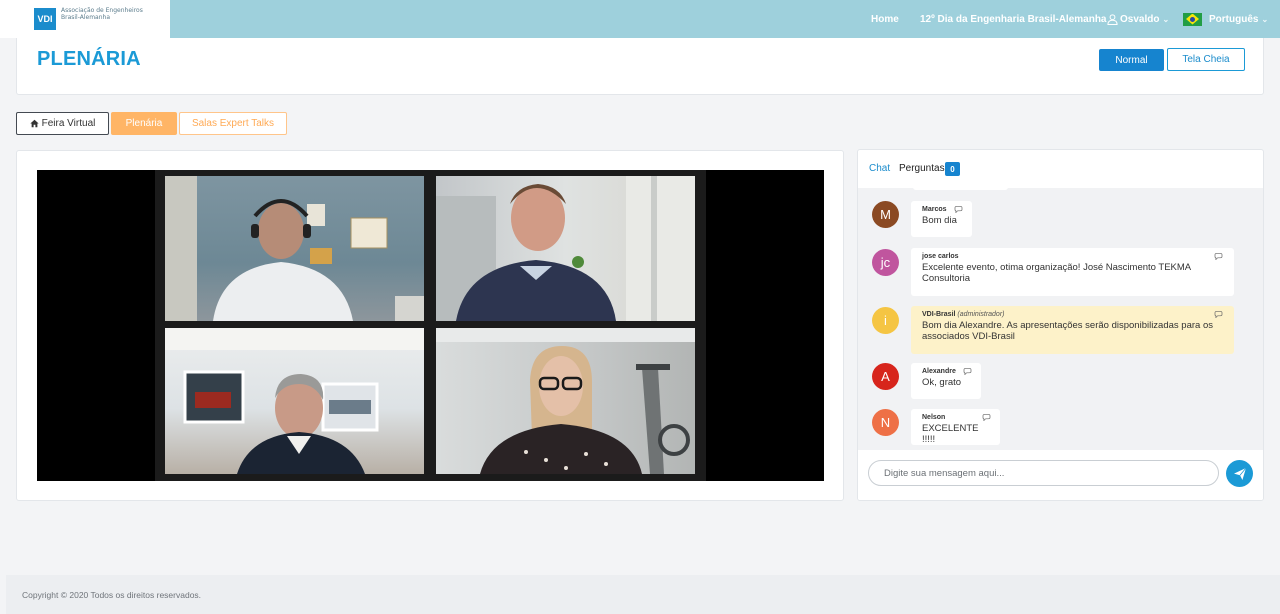 Image resolution: width=1280 pixels, height=614 pixels. Describe the element at coordinates (885, 376) in the screenshot. I see `avatar: A` at that location.